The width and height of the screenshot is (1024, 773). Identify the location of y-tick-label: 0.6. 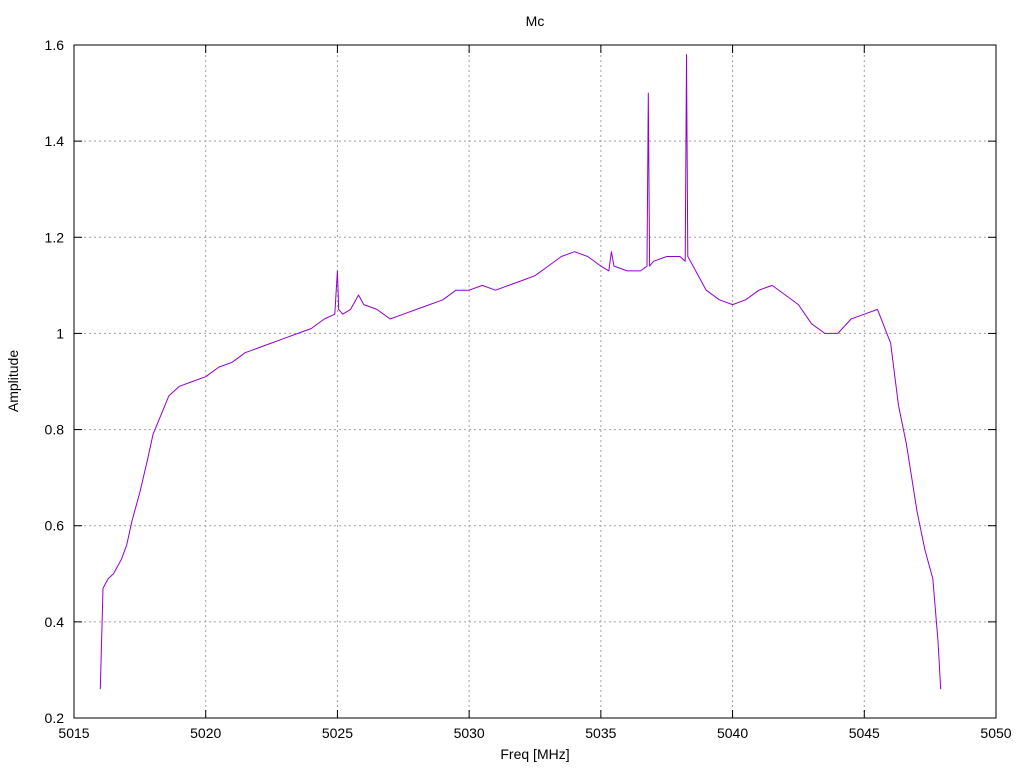
(55, 526).